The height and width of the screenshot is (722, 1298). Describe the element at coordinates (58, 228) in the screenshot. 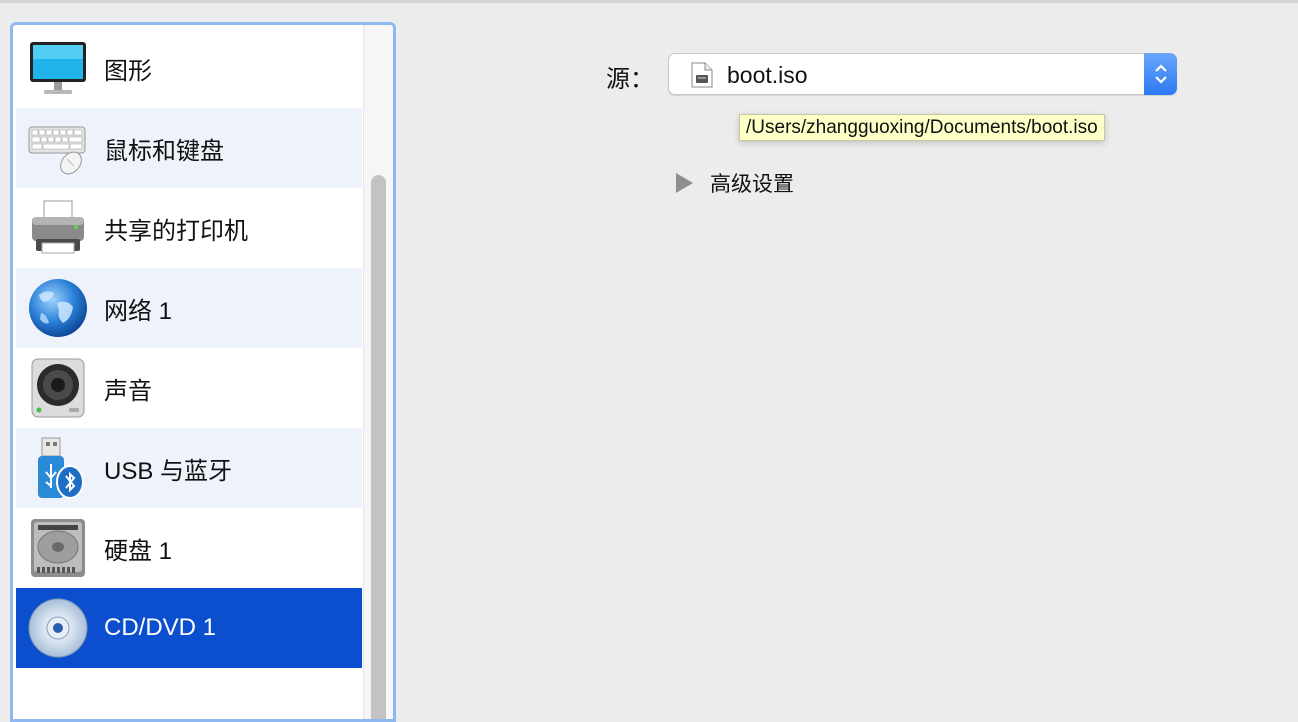

I see `printer-icon` at that location.